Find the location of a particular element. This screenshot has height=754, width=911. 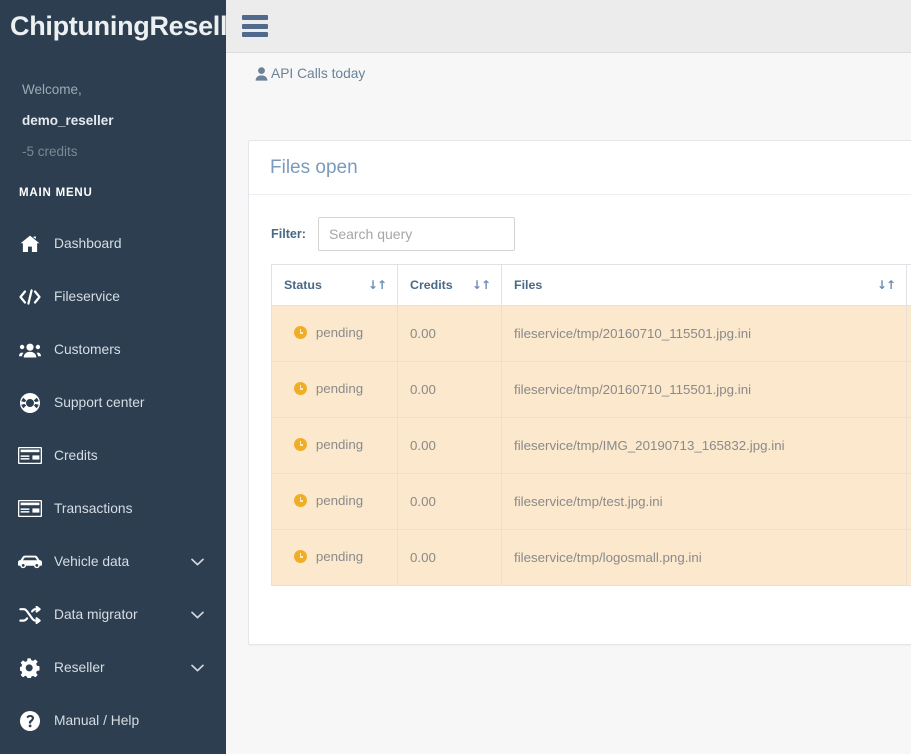

gear-icon is located at coordinates (30, 667).